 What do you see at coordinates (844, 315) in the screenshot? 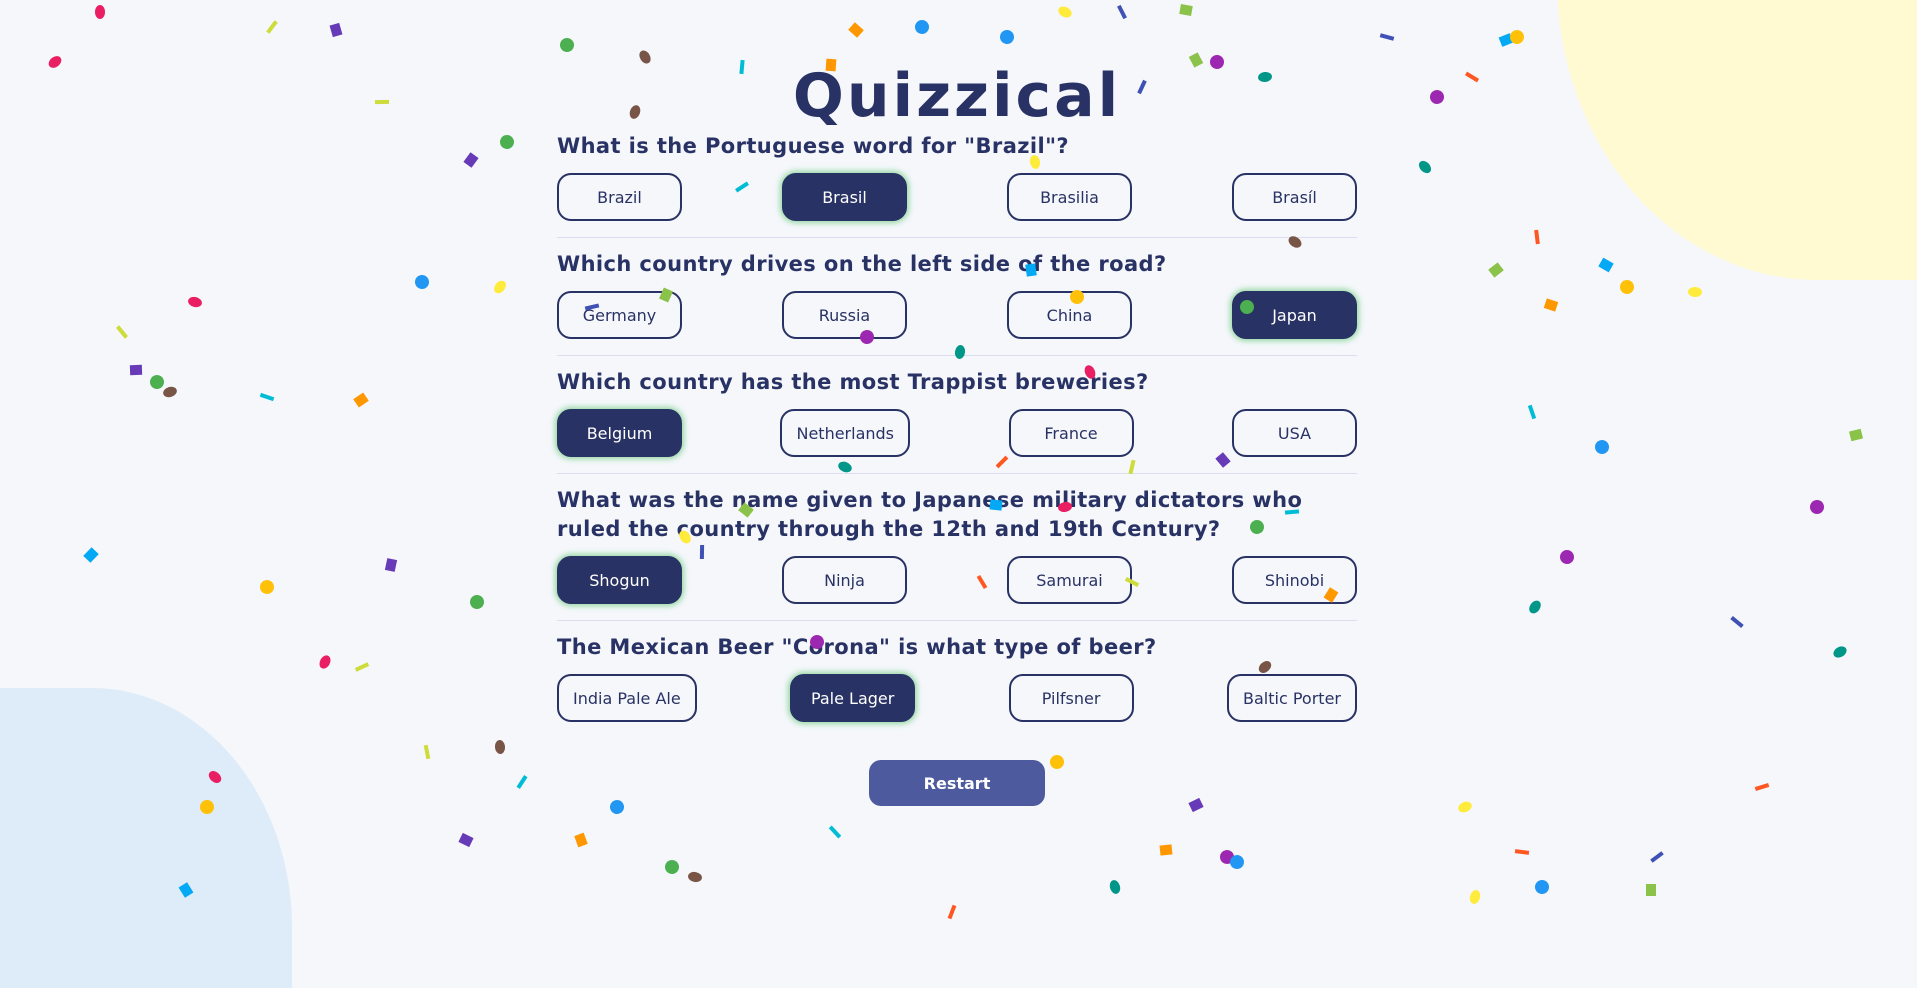
I see `answer-button: Russia` at bounding box center [844, 315].